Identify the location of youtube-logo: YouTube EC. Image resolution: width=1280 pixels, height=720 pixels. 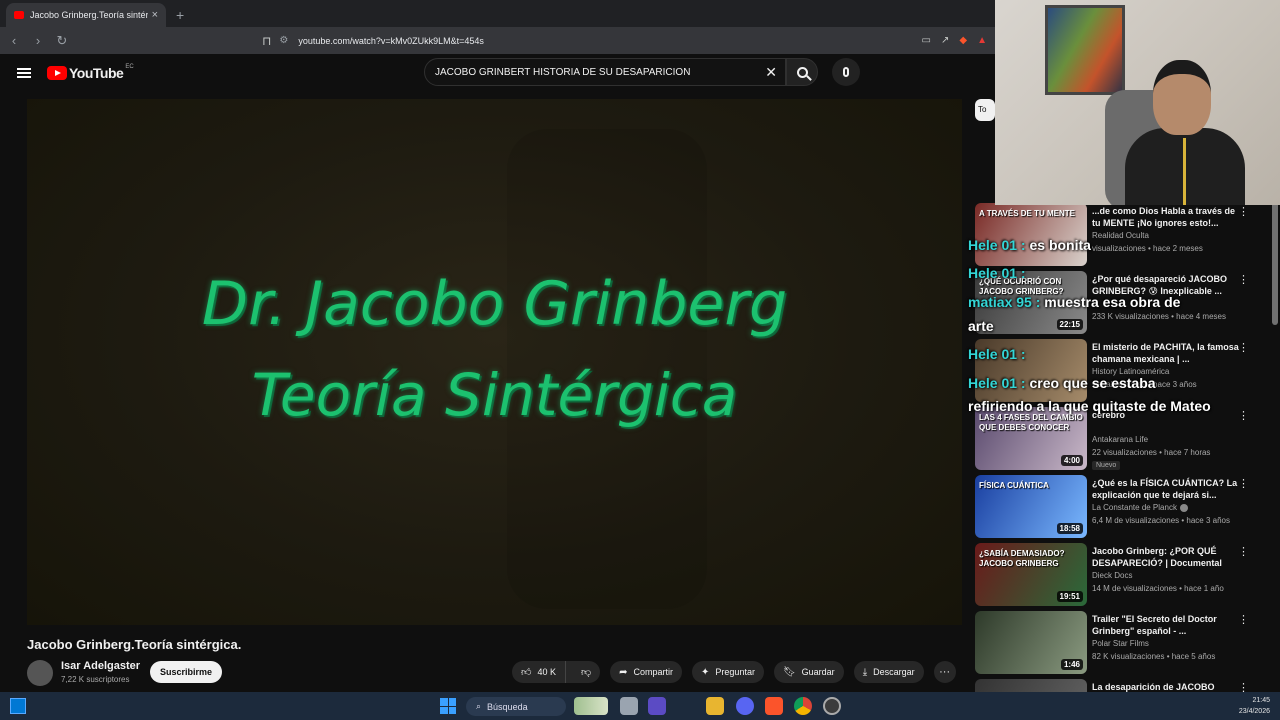
(90, 72).